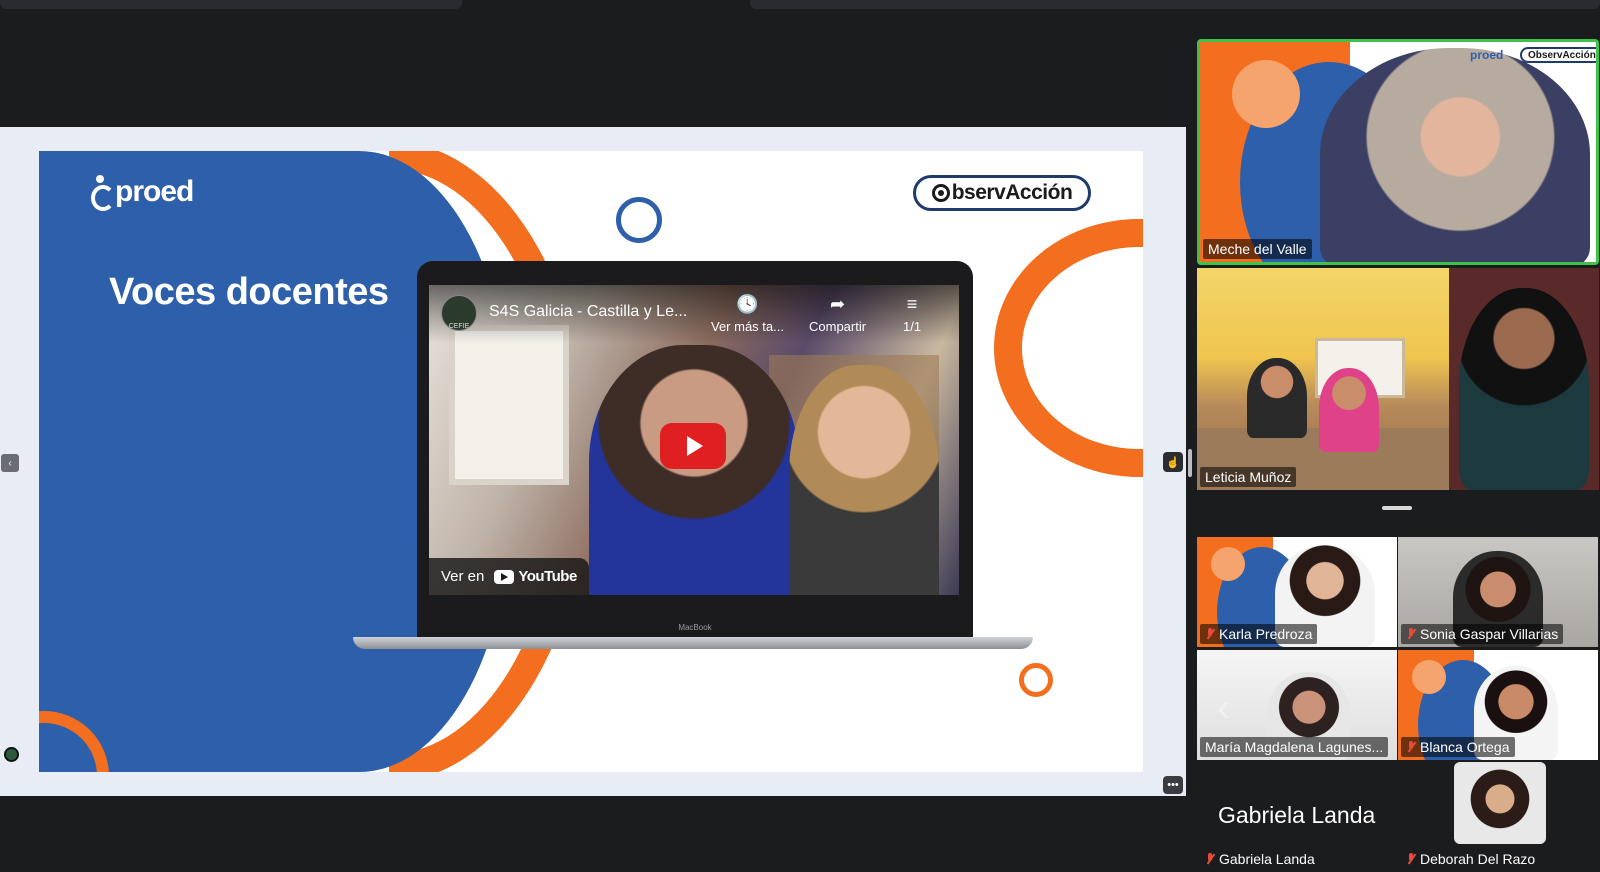 The image size is (1600, 872). I want to click on playlist-icon: ≡, so click(912, 304).